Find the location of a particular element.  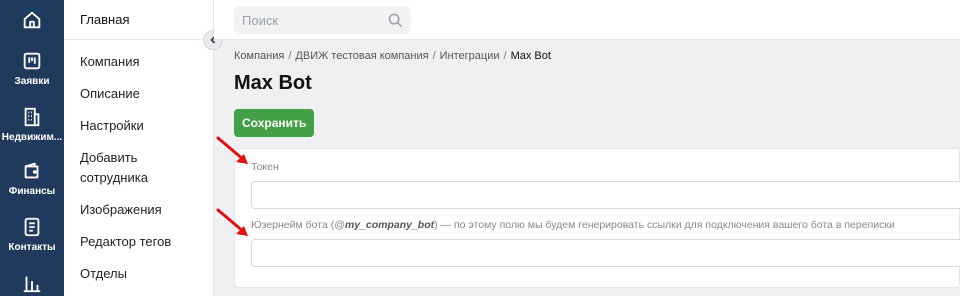

rail-item-analytics is located at coordinates (32, 283).